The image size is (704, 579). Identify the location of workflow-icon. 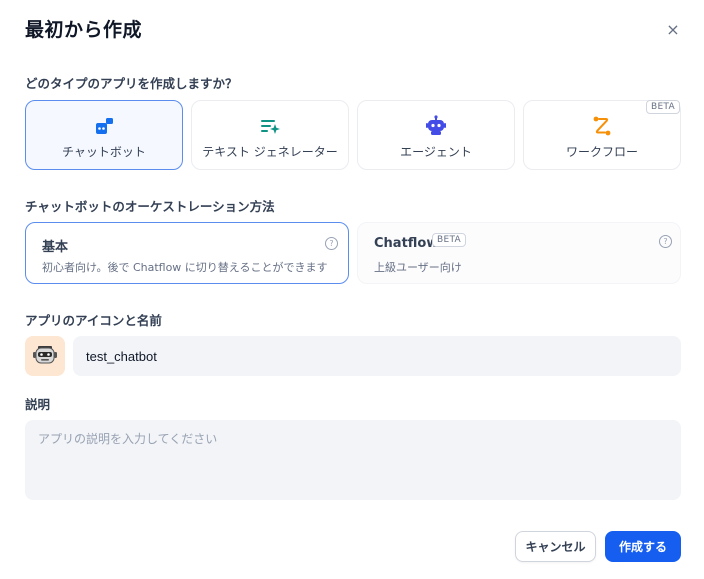
(602, 126).